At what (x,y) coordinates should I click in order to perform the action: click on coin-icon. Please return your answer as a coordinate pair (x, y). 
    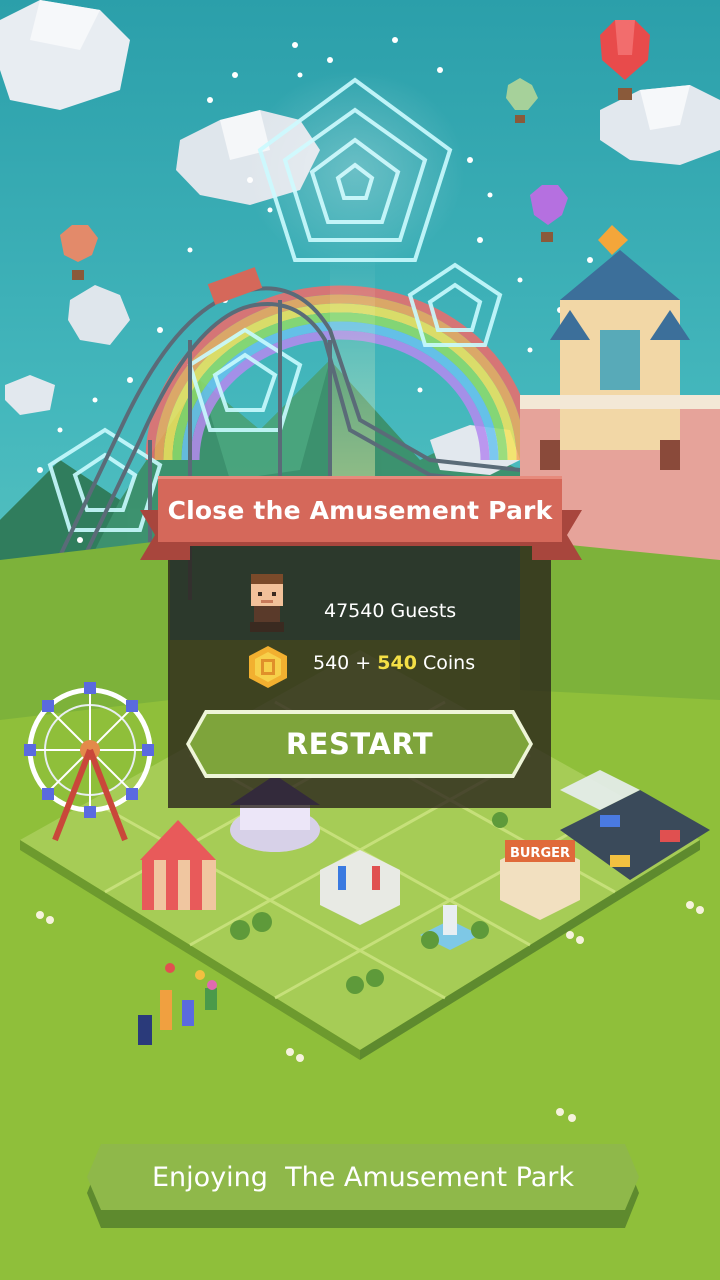
    Looking at the image, I should click on (268, 667).